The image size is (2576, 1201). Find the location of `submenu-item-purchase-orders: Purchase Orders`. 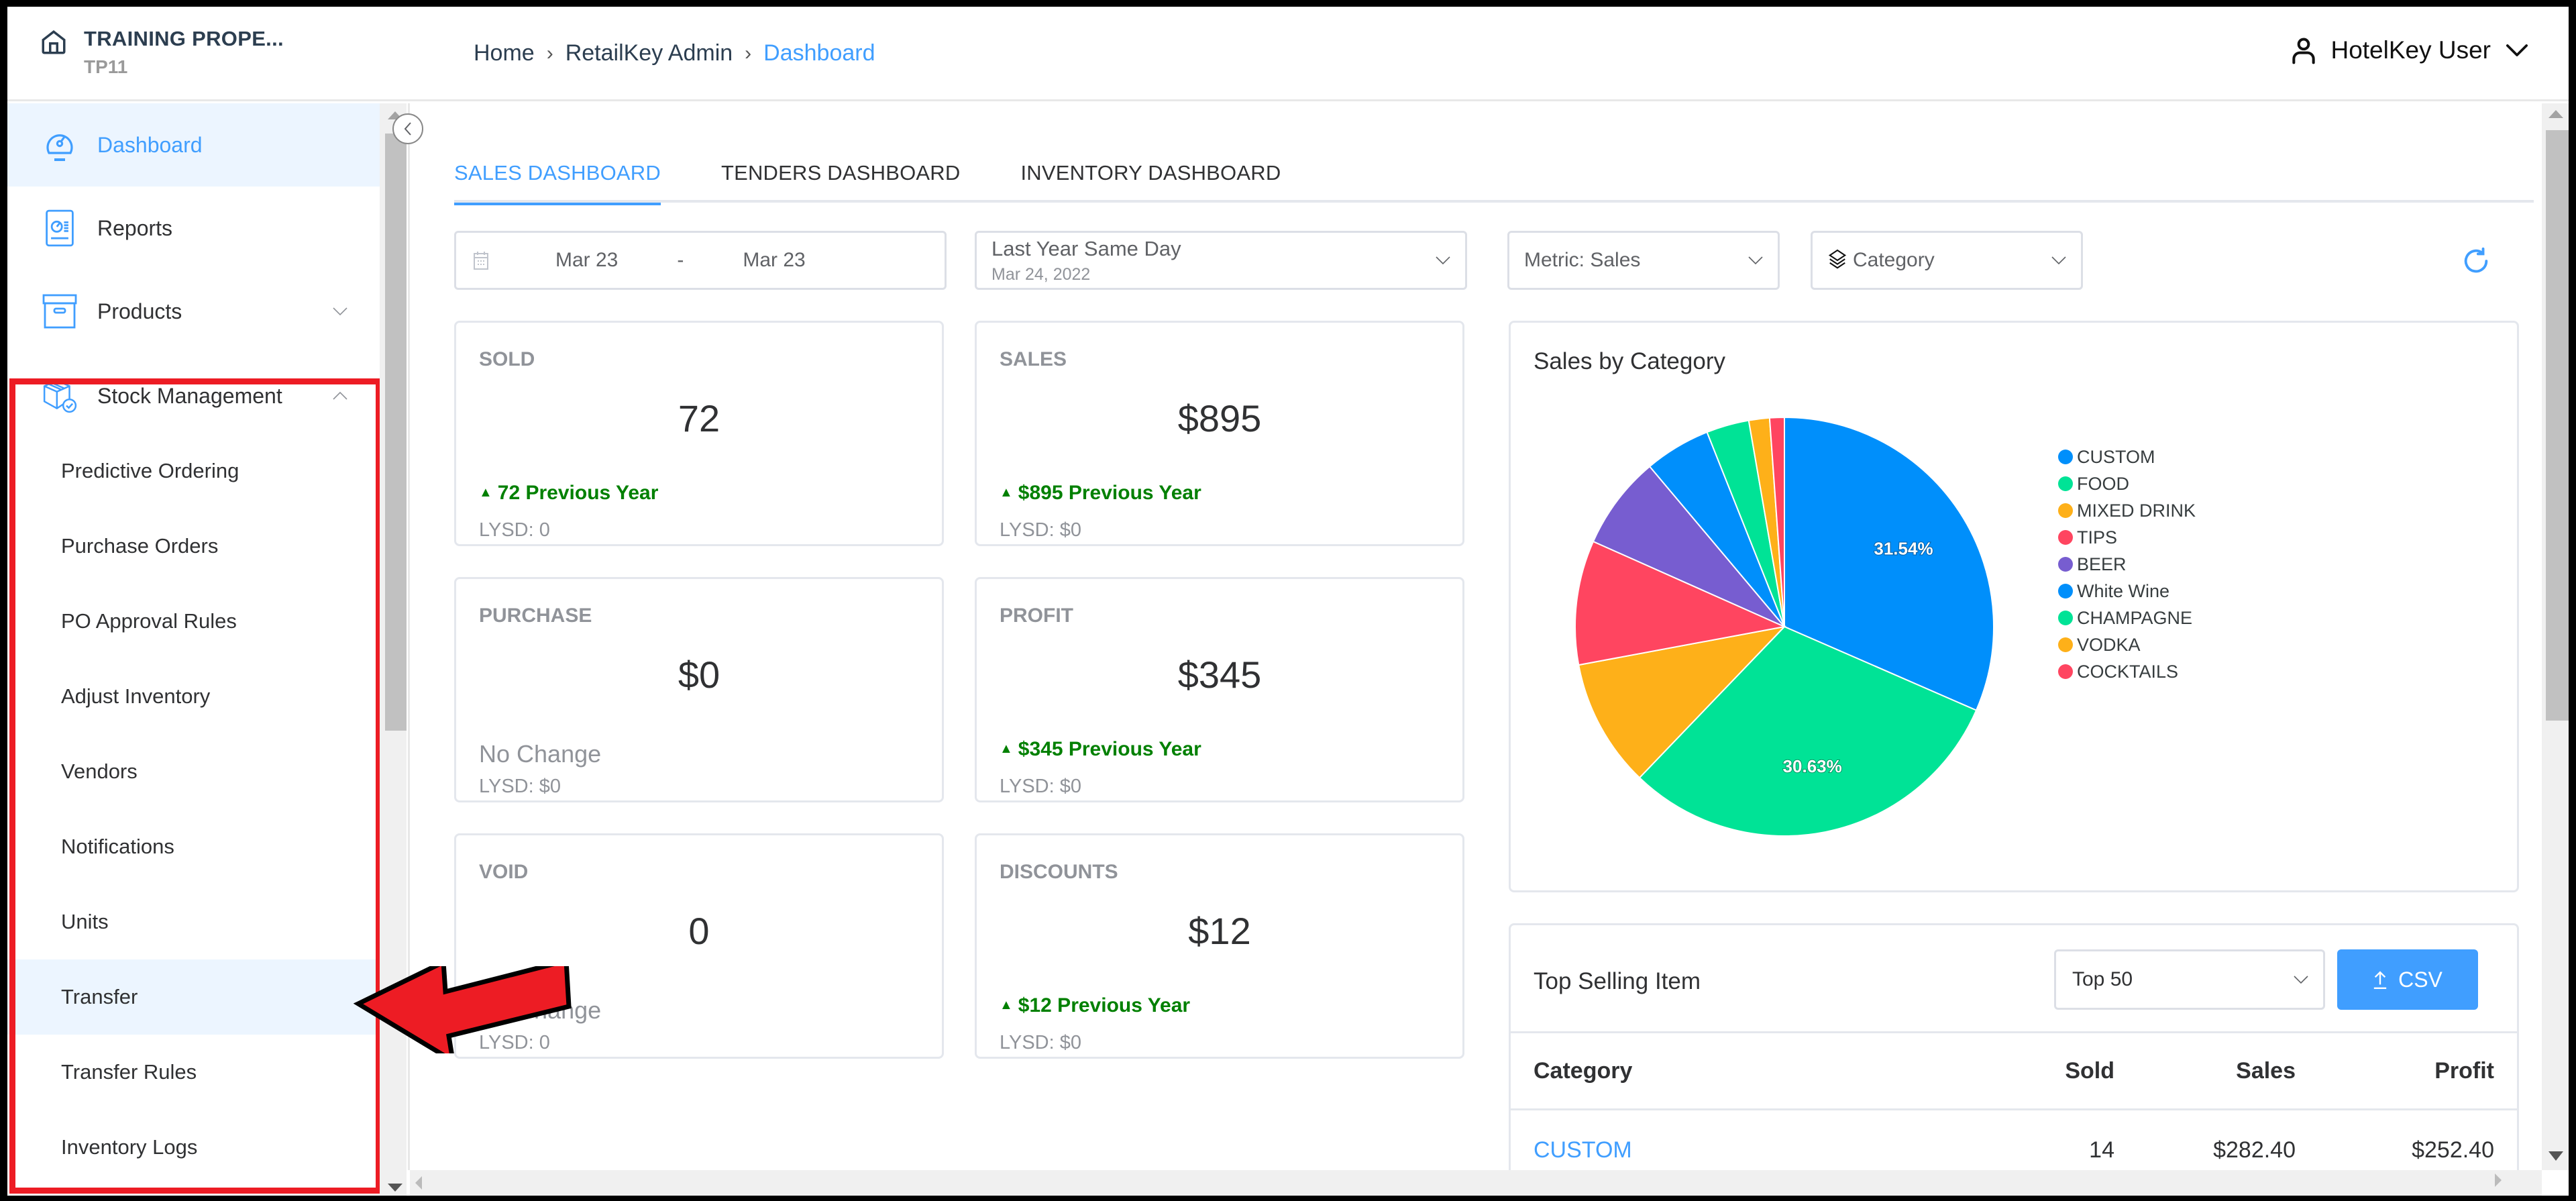

submenu-item-purchase-orders: Purchase Orders is located at coordinates (193, 546).